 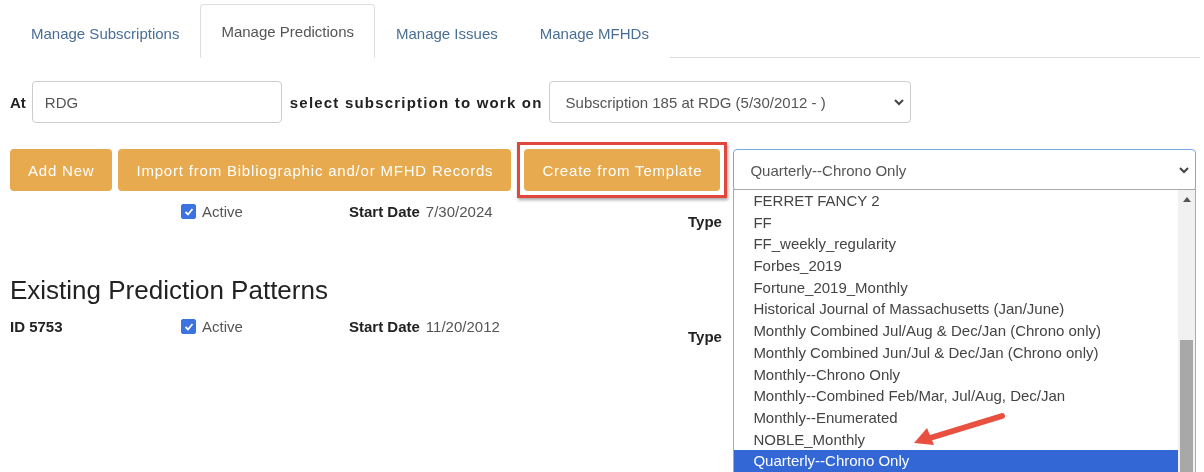 What do you see at coordinates (956, 461) in the screenshot?
I see `dropdown-option: Quarterly--Chrono Only` at bounding box center [956, 461].